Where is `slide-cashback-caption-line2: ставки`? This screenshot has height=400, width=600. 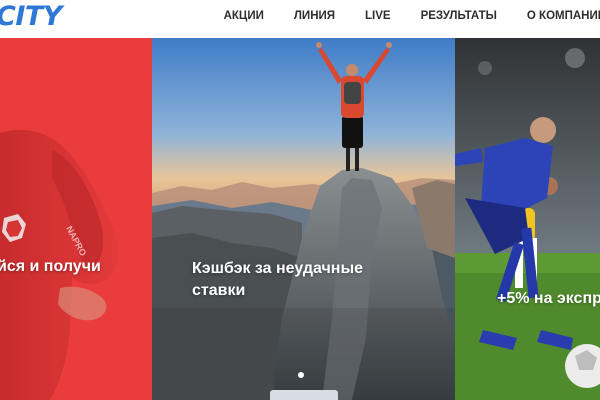
slide-cashback-caption-line2: ставки is located at coordinates (219, 290).